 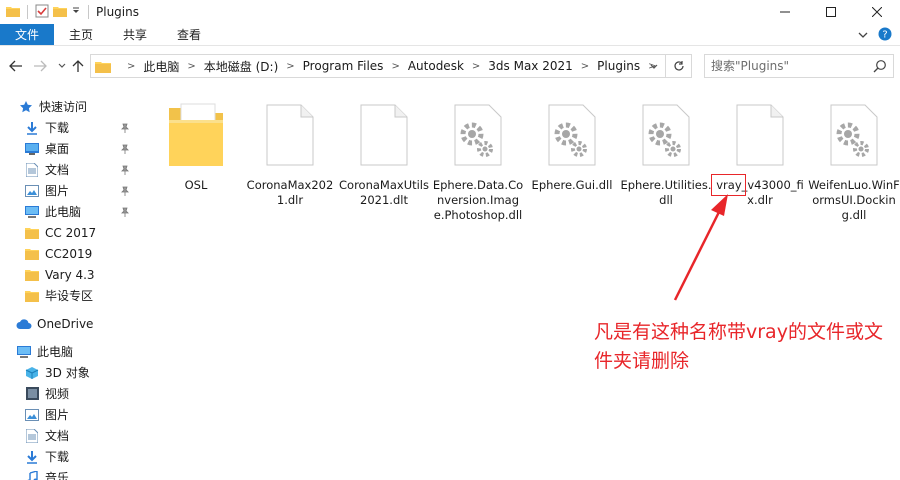 What do you see at coordinates (70, 393) in the screenshot?
I see `sidebar-item-videos: 视频` at bounding box center [70, 393].